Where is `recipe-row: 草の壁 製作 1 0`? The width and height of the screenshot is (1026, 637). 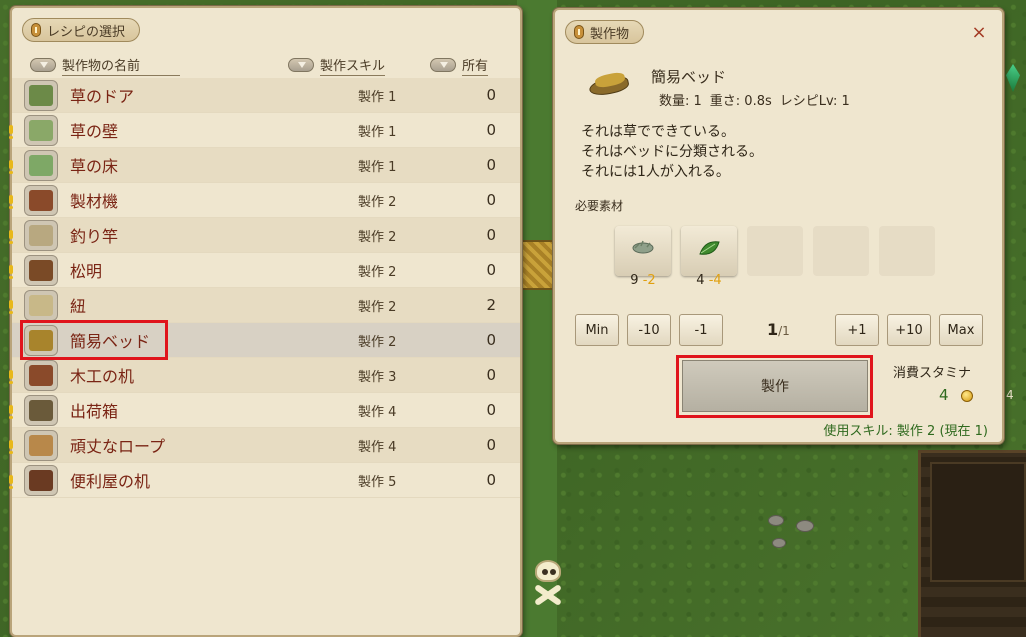 recipe-row: 草の壁 製作 1 0 is located at coordinates (264, 130).